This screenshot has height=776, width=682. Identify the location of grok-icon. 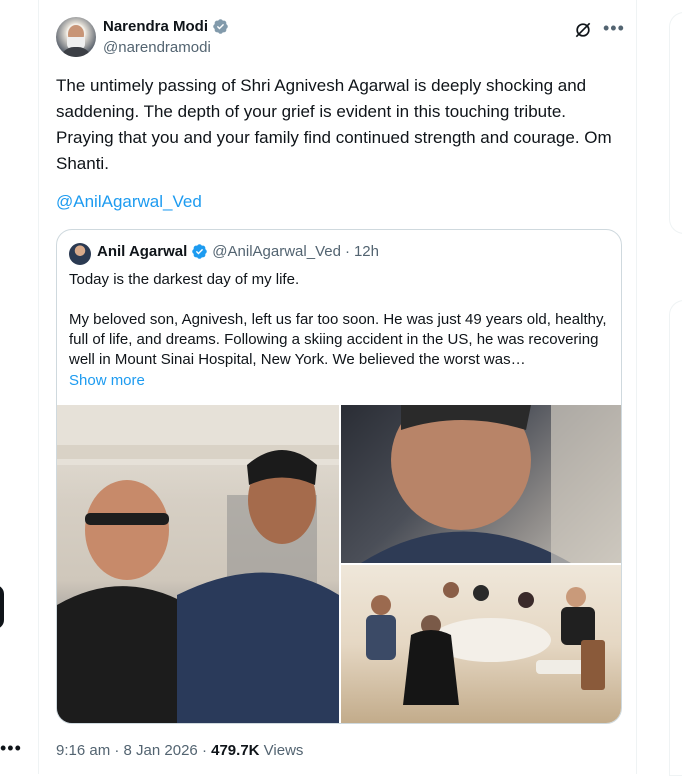
(583, 30).